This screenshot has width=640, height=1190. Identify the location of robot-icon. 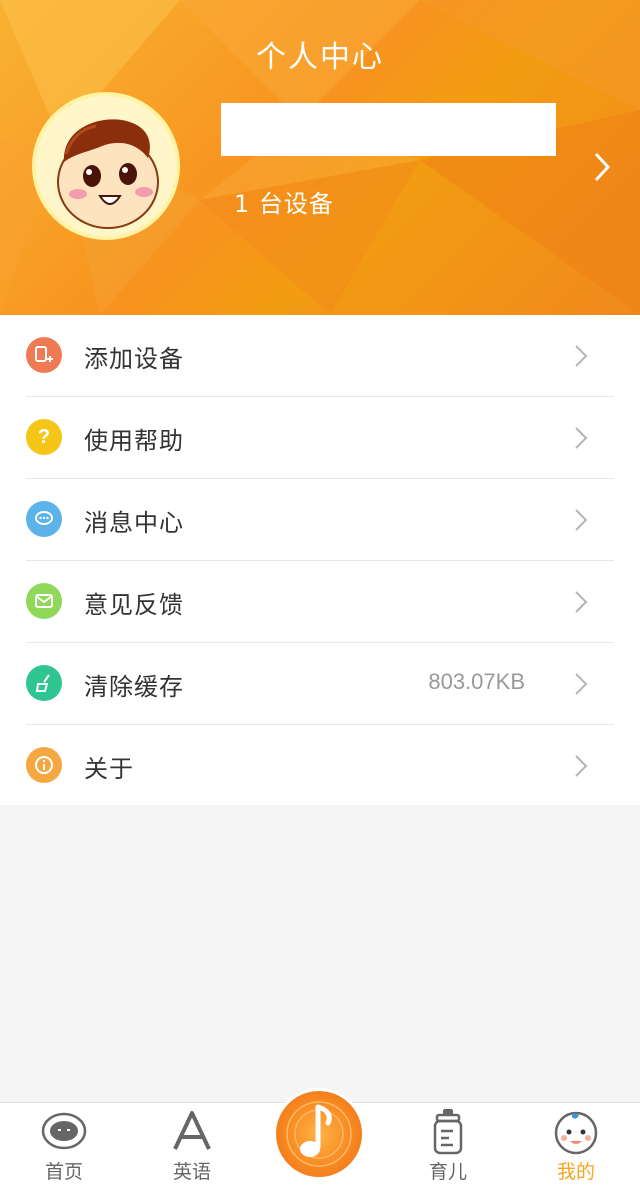
(64, 1131).